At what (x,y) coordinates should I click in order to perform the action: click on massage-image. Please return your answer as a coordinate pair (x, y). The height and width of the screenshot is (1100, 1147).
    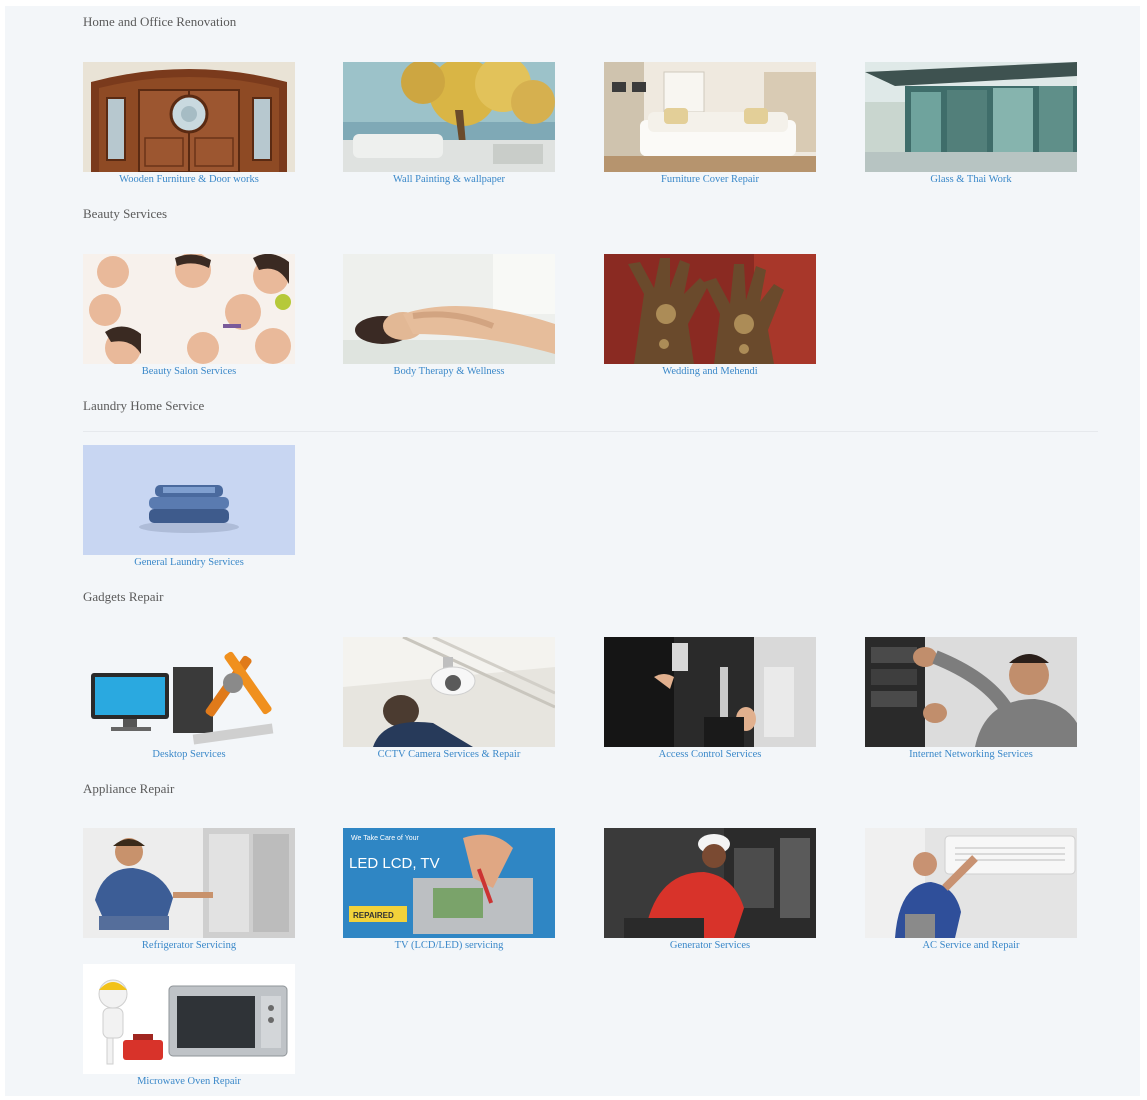
    Looking at the image, I should click on (449, 309).